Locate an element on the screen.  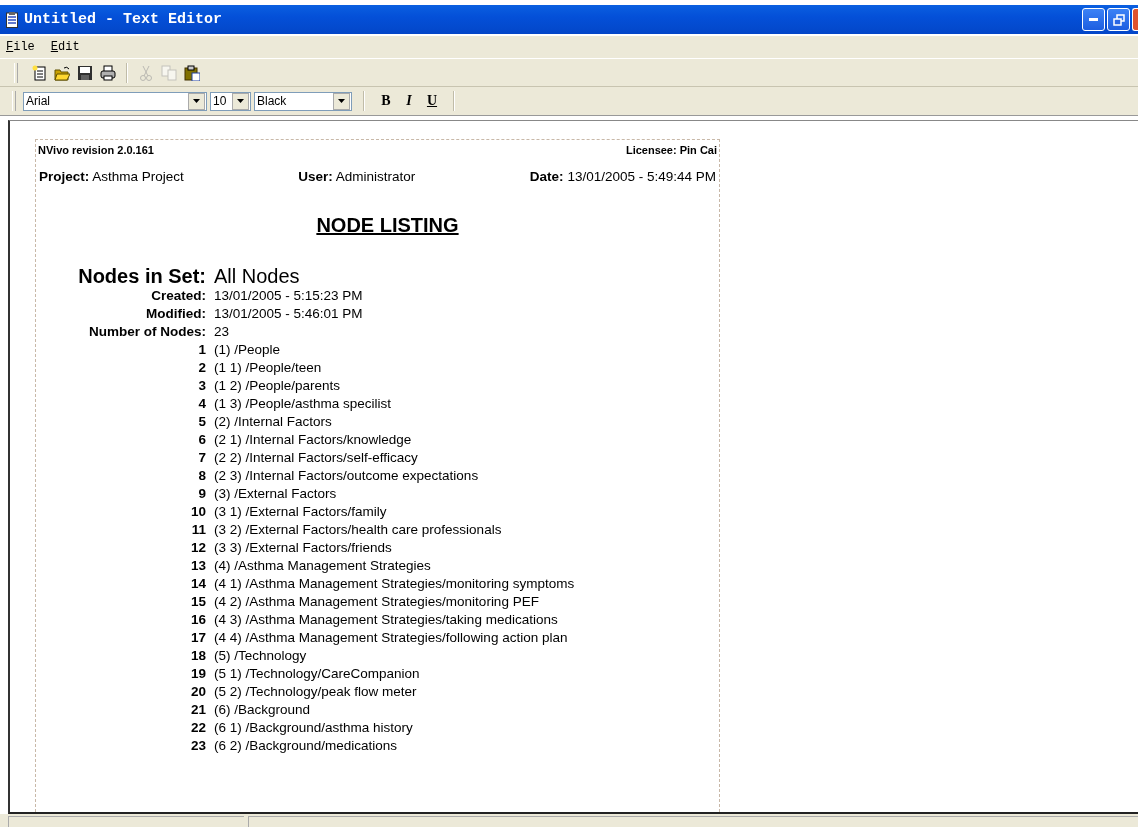
bold-button: B is located at coordinates (386, 101).